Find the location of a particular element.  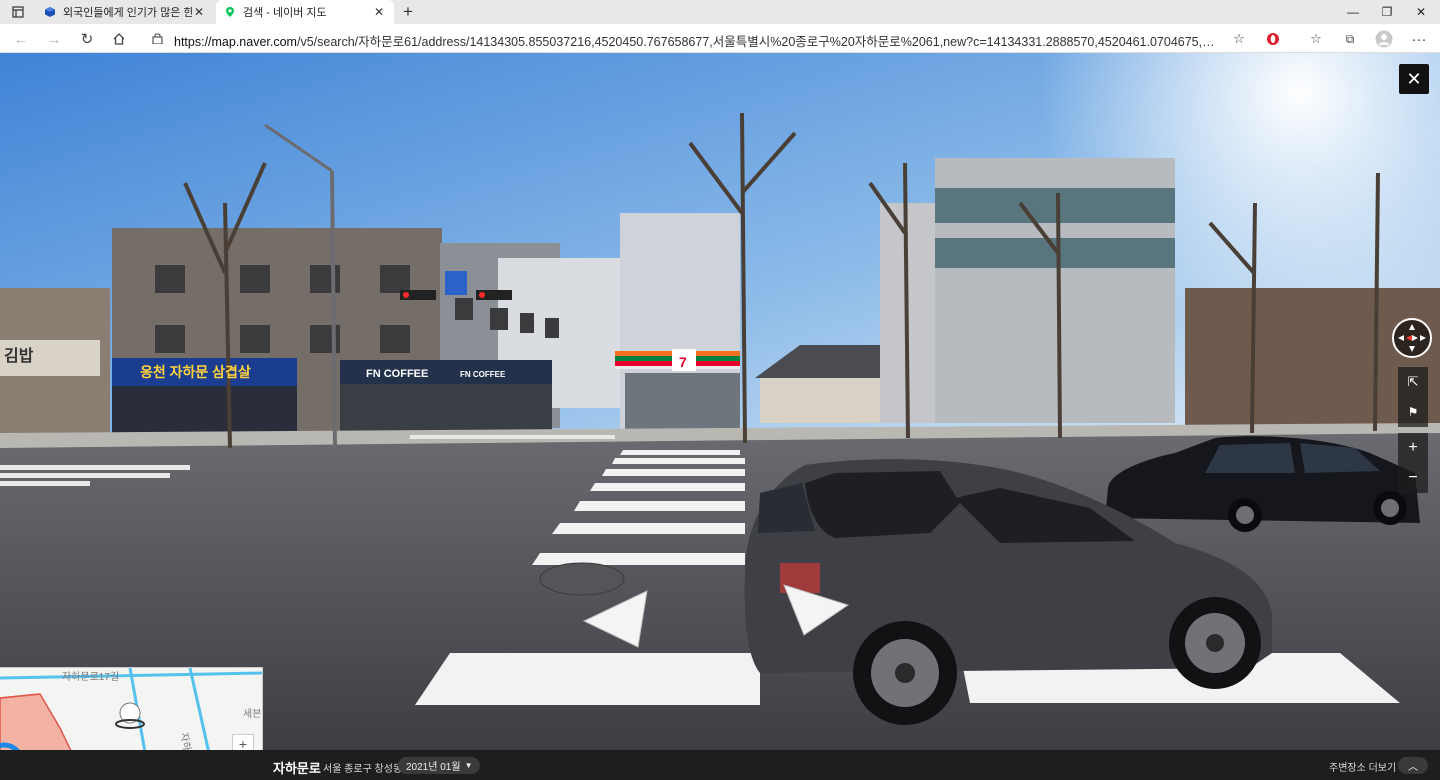

star-list-icon: ☆ is located at coordinates (1316, 38).